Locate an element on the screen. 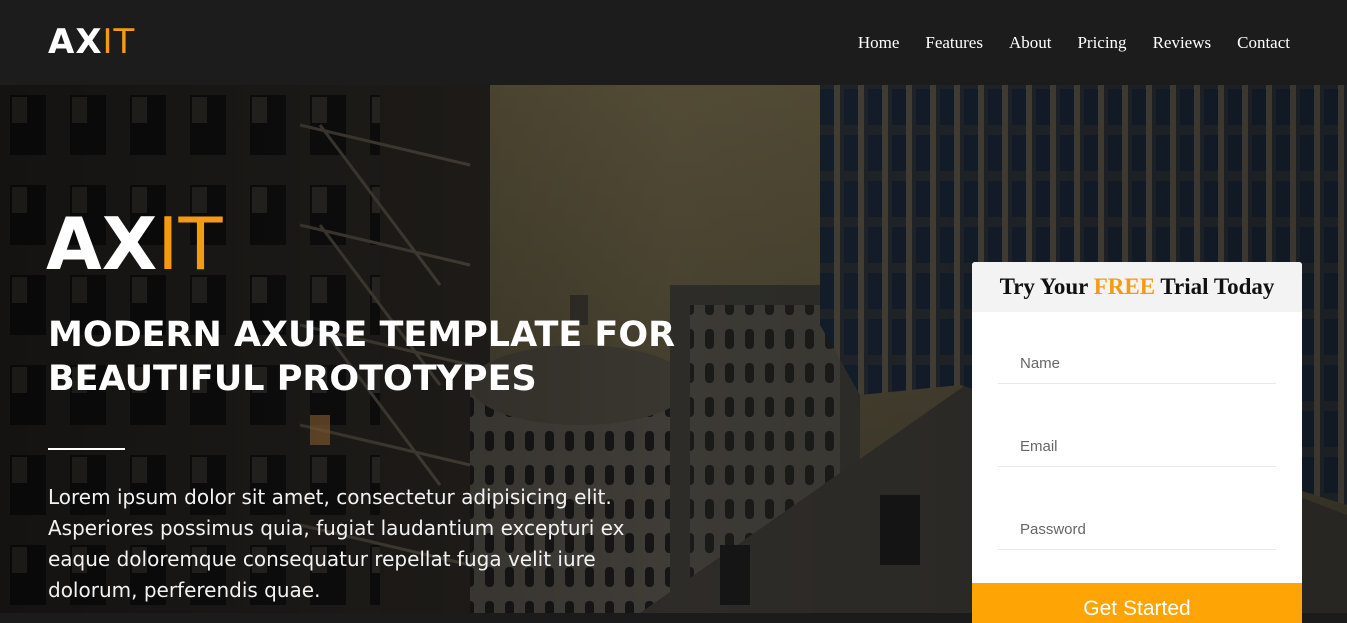 This screenshot has height=623, width=1347. email-field is located at coordinates (1137, 447).